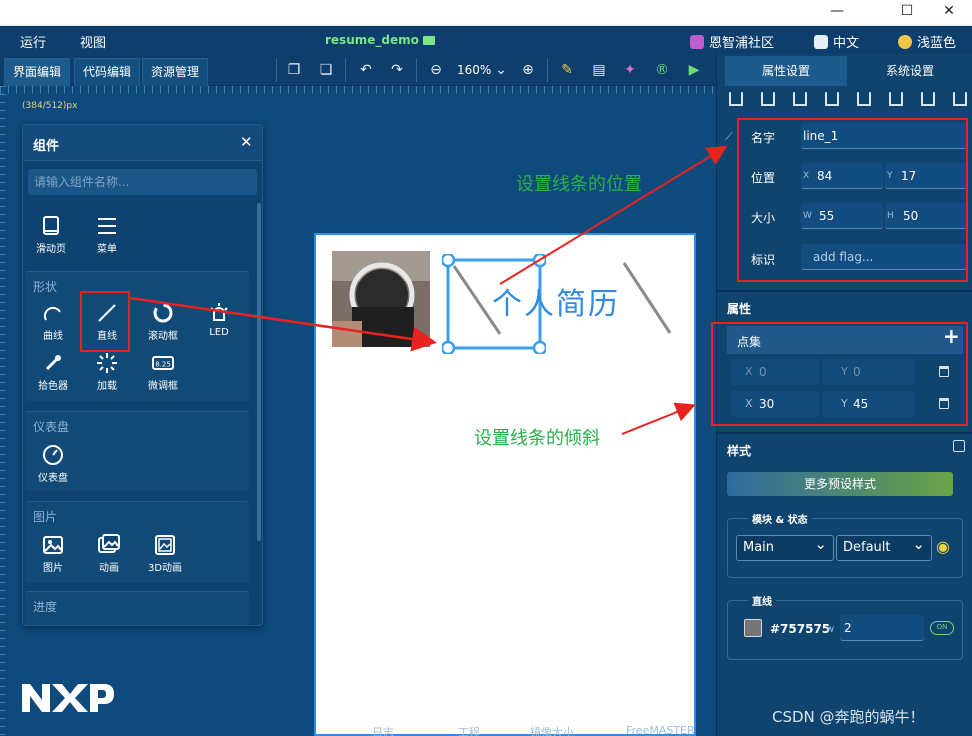 This screenshot has width=972, height=736. Describe the element at coordinates (523, 730) in the screenshot. I see `status-bar: 日志 工程 镜像大小 FreeMASTER` at that location.